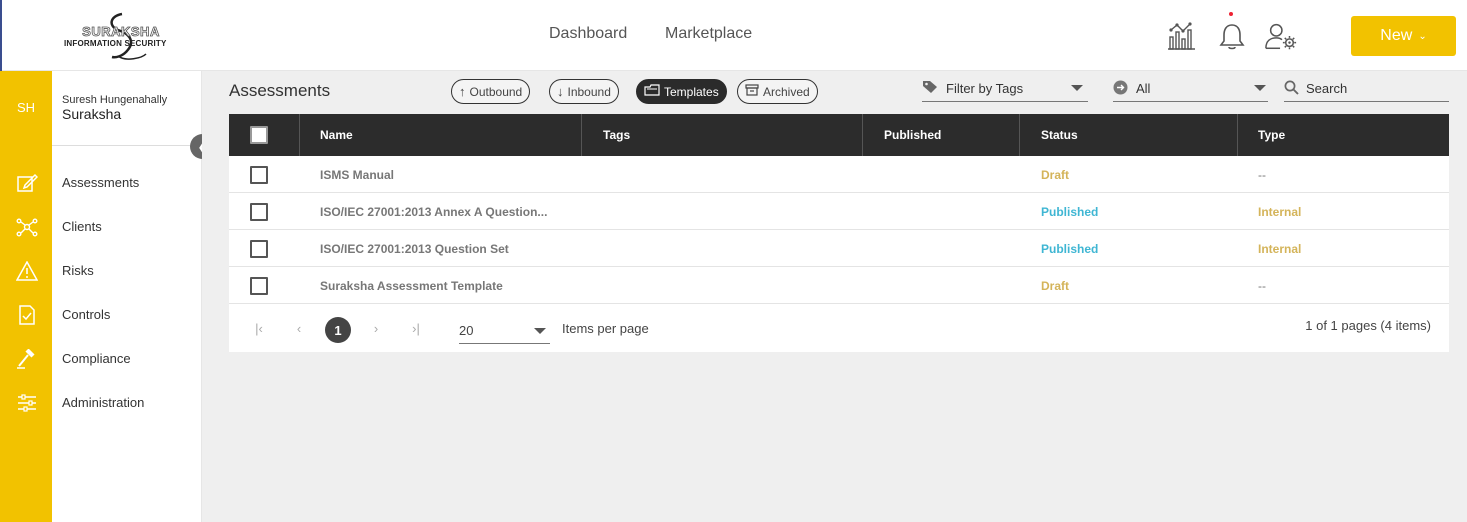 The height and width of the screenshot is (522, 1467). Describe the element at coordinates (1059, 135) in the screenshot. I see `column-header-status: Status` at that location.